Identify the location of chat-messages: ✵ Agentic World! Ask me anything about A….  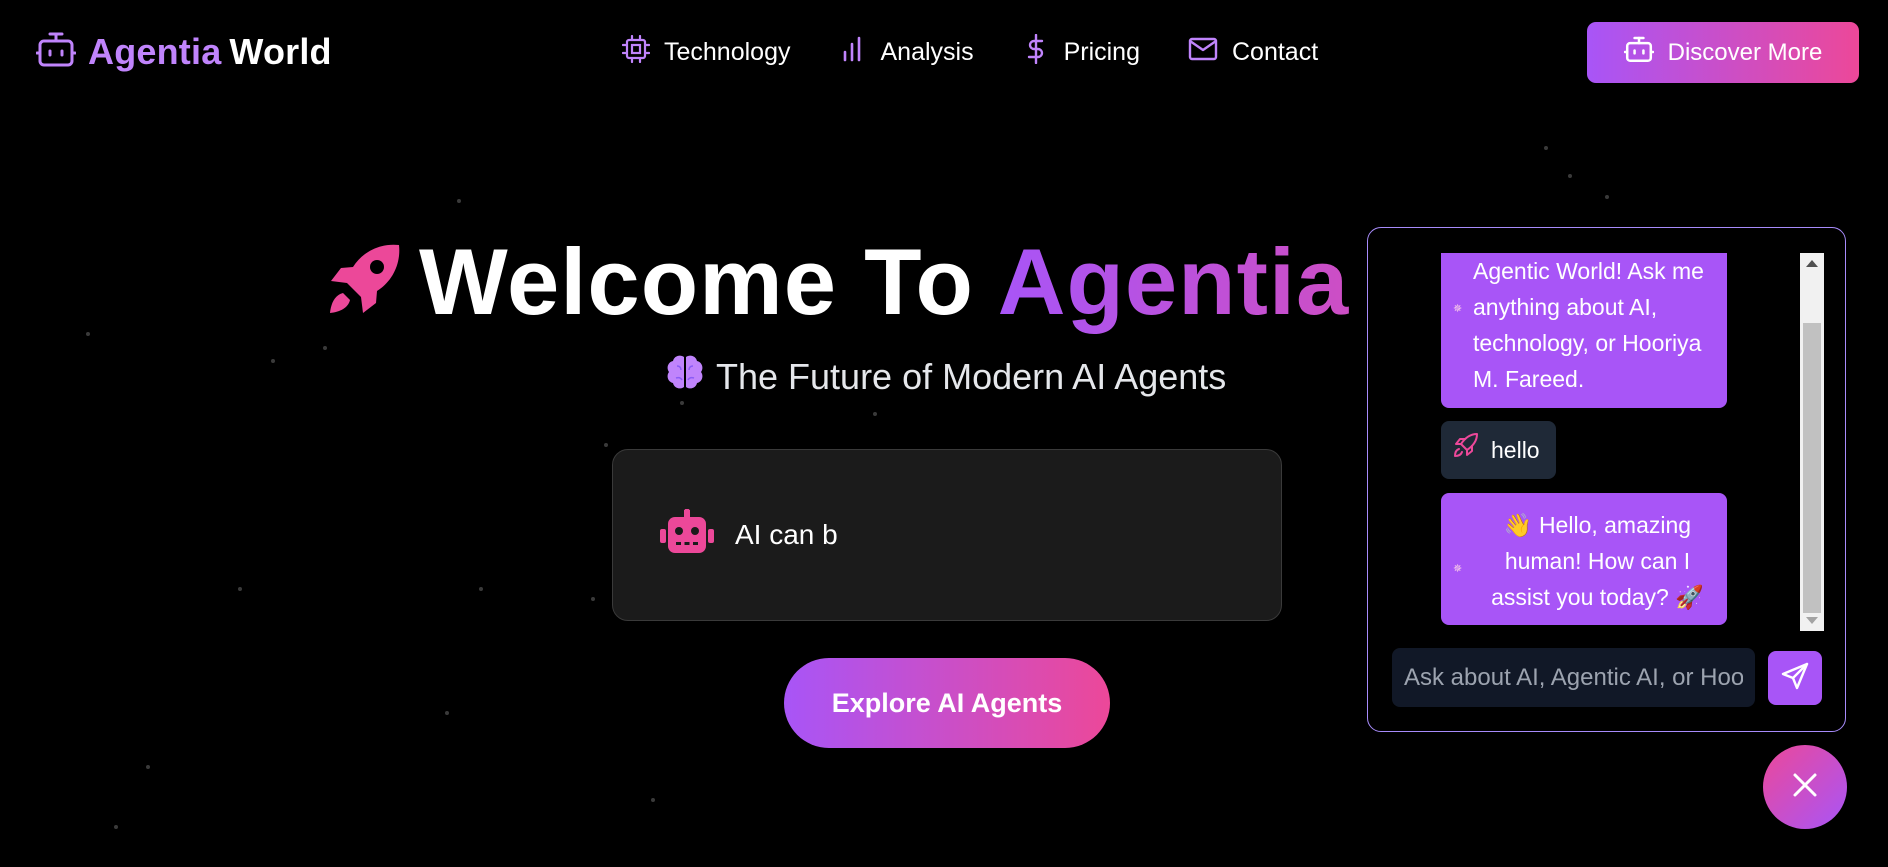
(1586, 440).